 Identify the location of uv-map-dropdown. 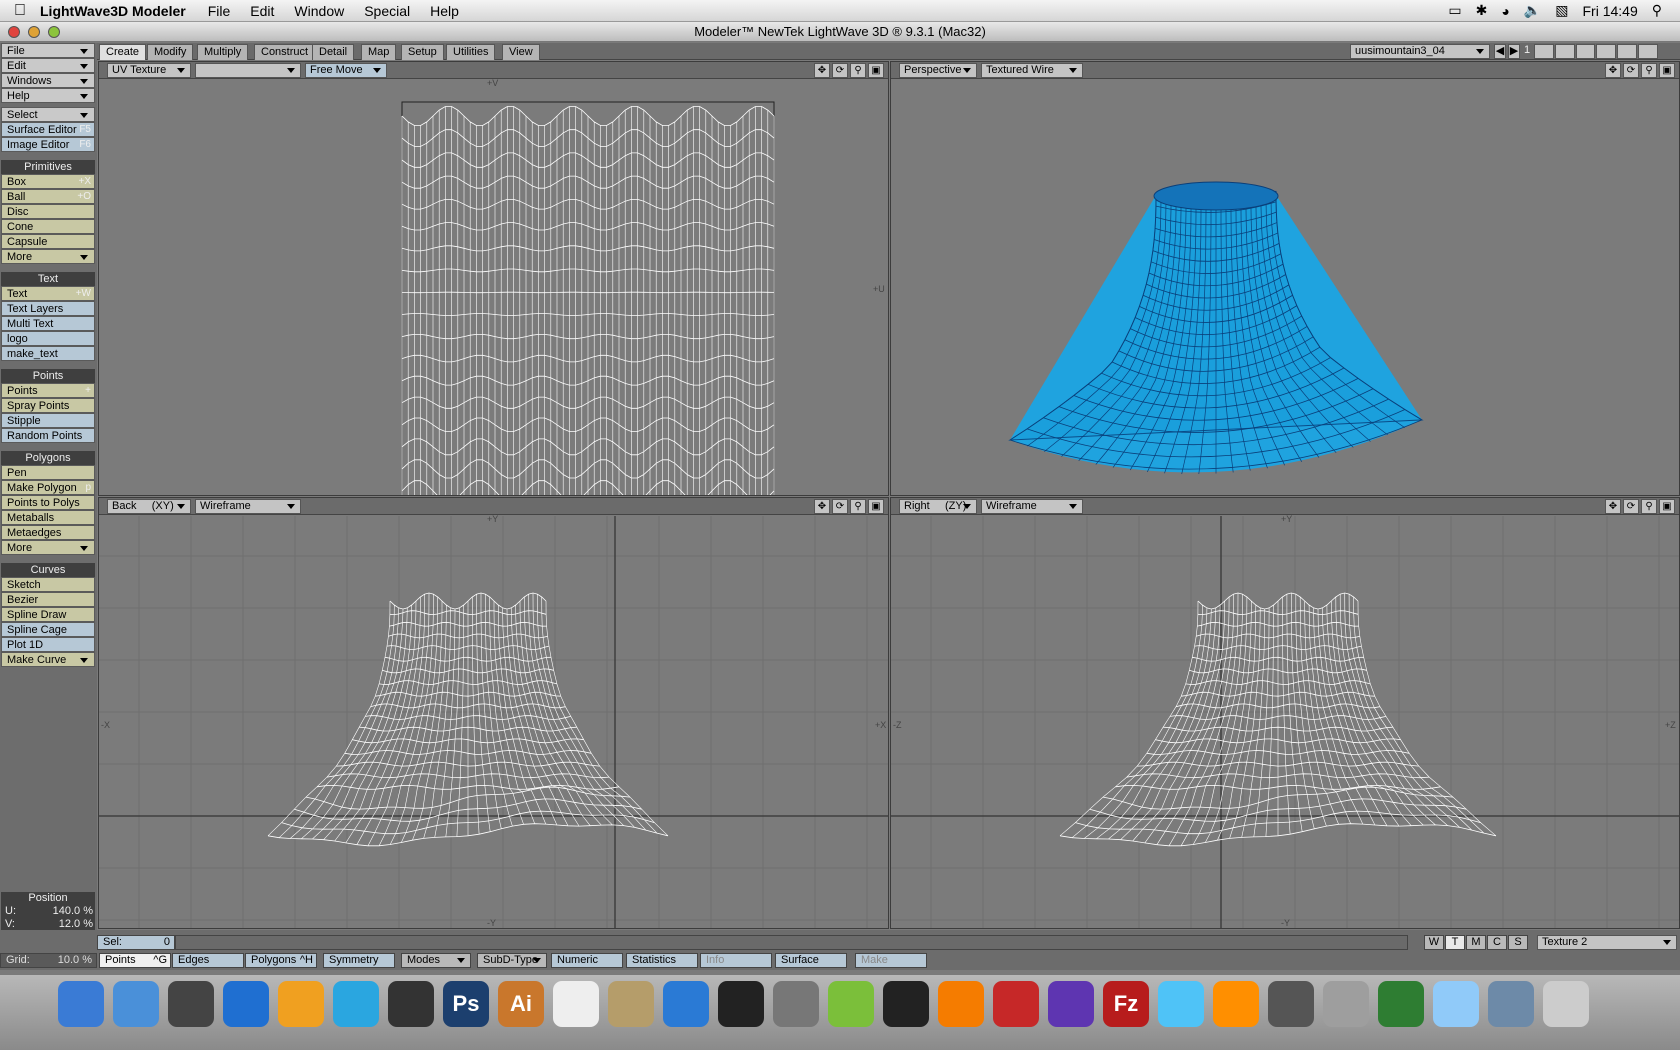
(248, 70).